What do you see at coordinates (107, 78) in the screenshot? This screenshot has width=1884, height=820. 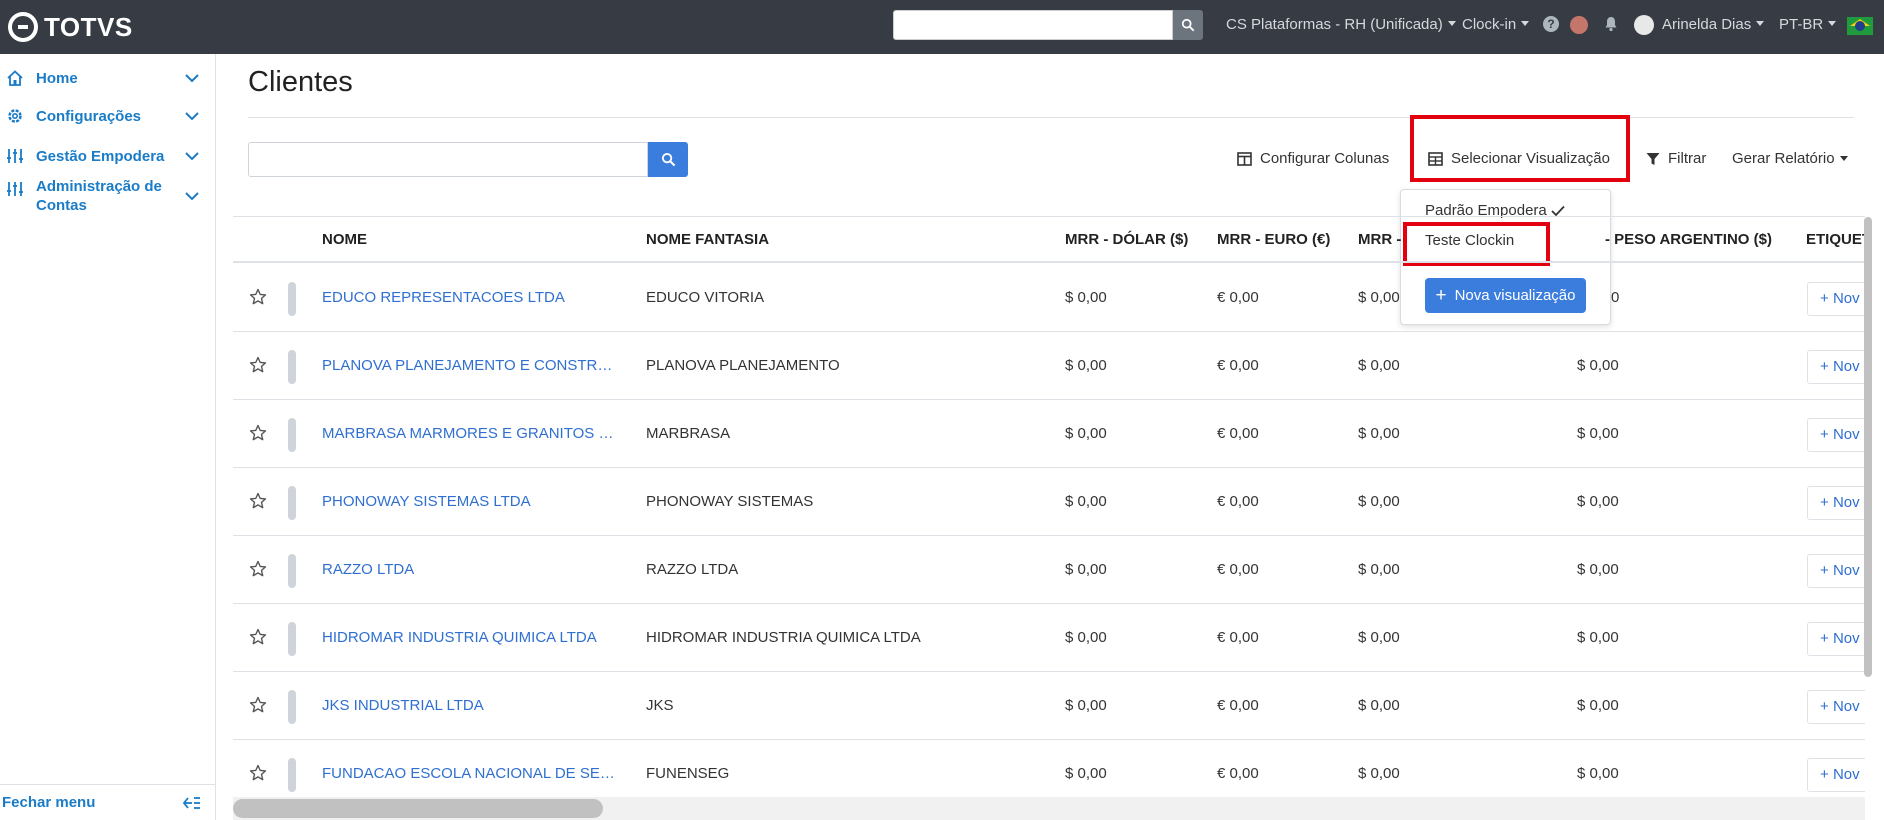 I see `sidebar-item-home: Home` at bounding box center [107, 78].